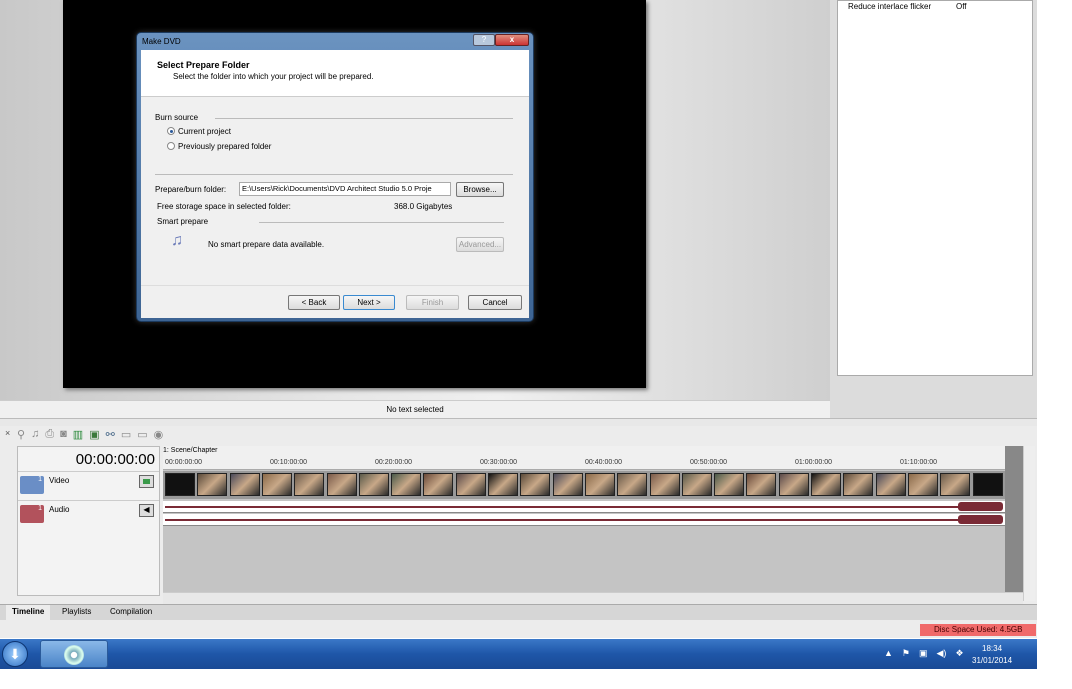 This screenshot has width=1072, height=689. What do you see at coordinates (78, 437) in the screenshot?
I see `insert-chapter-icon: ▥` at bounding box center [78, 437].